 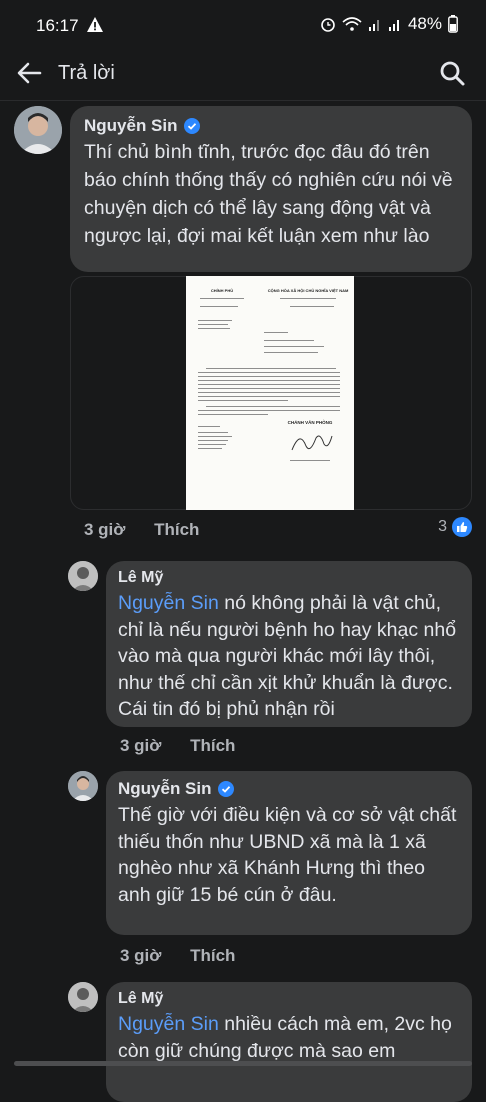 What do you see at coordinates (310, 422) in the screenshot?
I see `document-signature-title: CHÁNH VĂN PHÒNG` at bounding box center [310, 422].